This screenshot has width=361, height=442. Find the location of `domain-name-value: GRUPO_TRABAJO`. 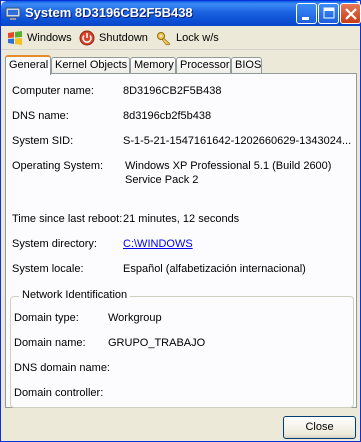

domain-name-value: GRUPO_TRABAJO is located at coordinates (157, 343).